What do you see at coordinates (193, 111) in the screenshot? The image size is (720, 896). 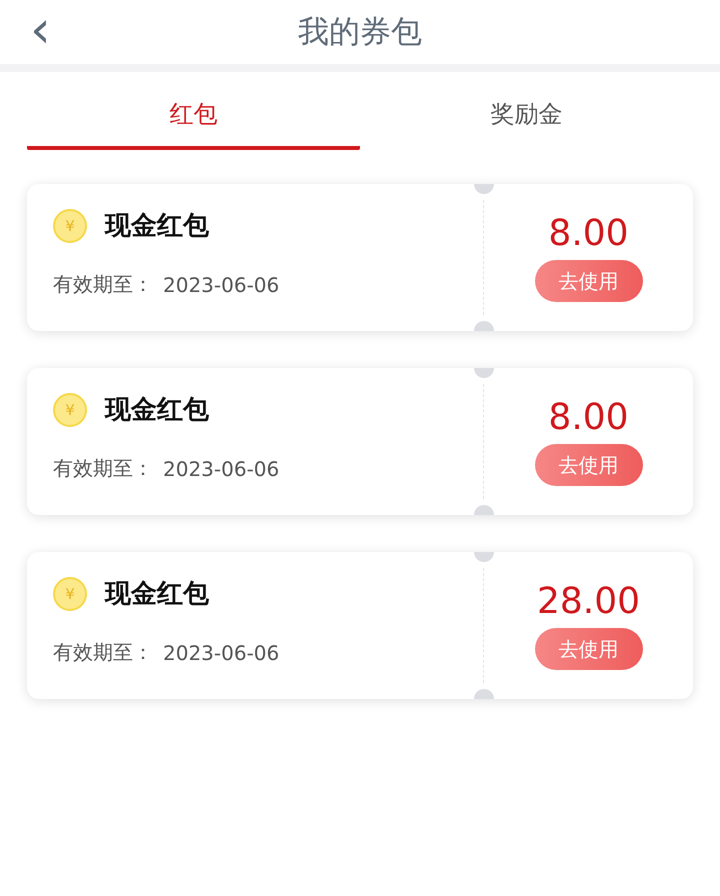 I see `tab: 红包` at bounding box center [193, 111].